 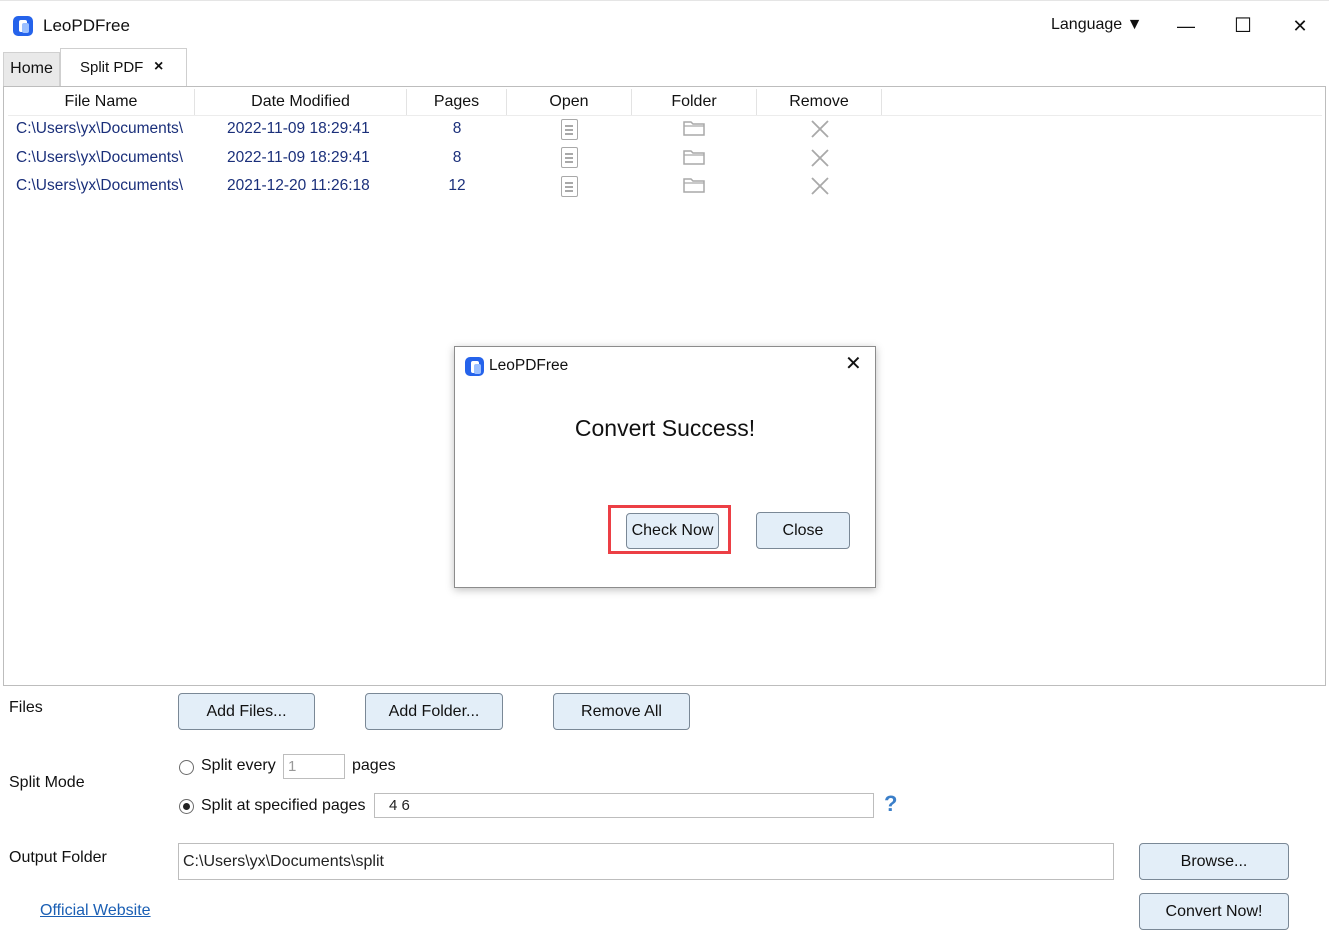 I want to click on check-now-button: Check Now, so click(x=672, y=531).